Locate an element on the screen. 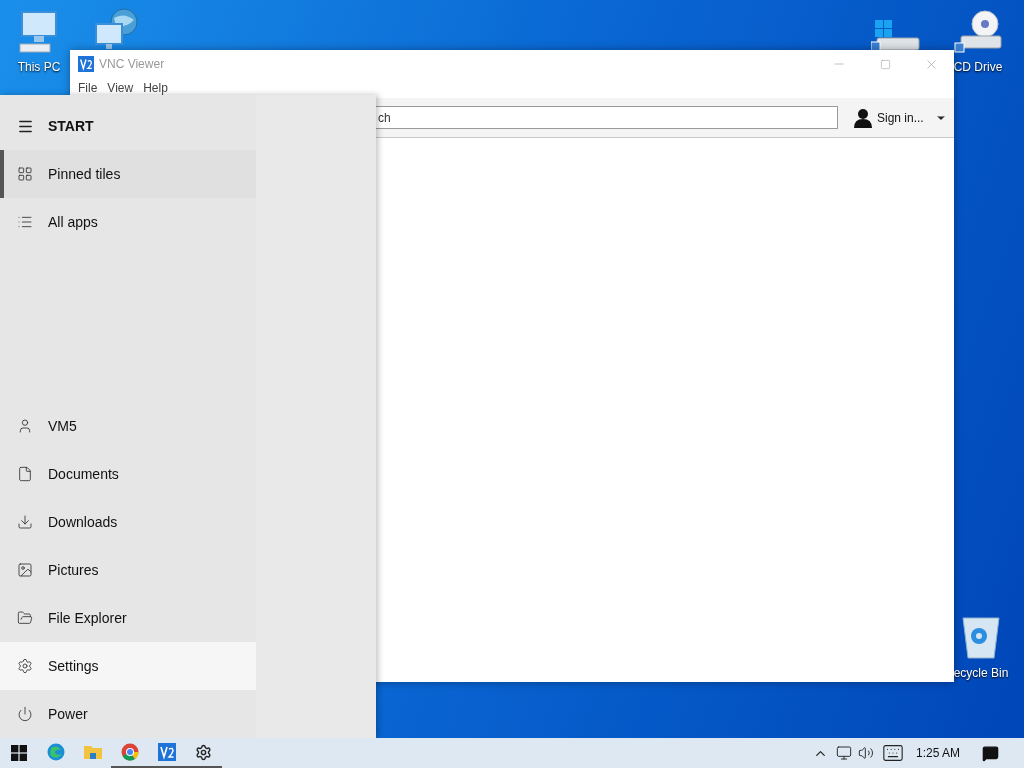 The height and width of the screenshot is (768, 1024). picture-icon is located at coordinates (25, 570).